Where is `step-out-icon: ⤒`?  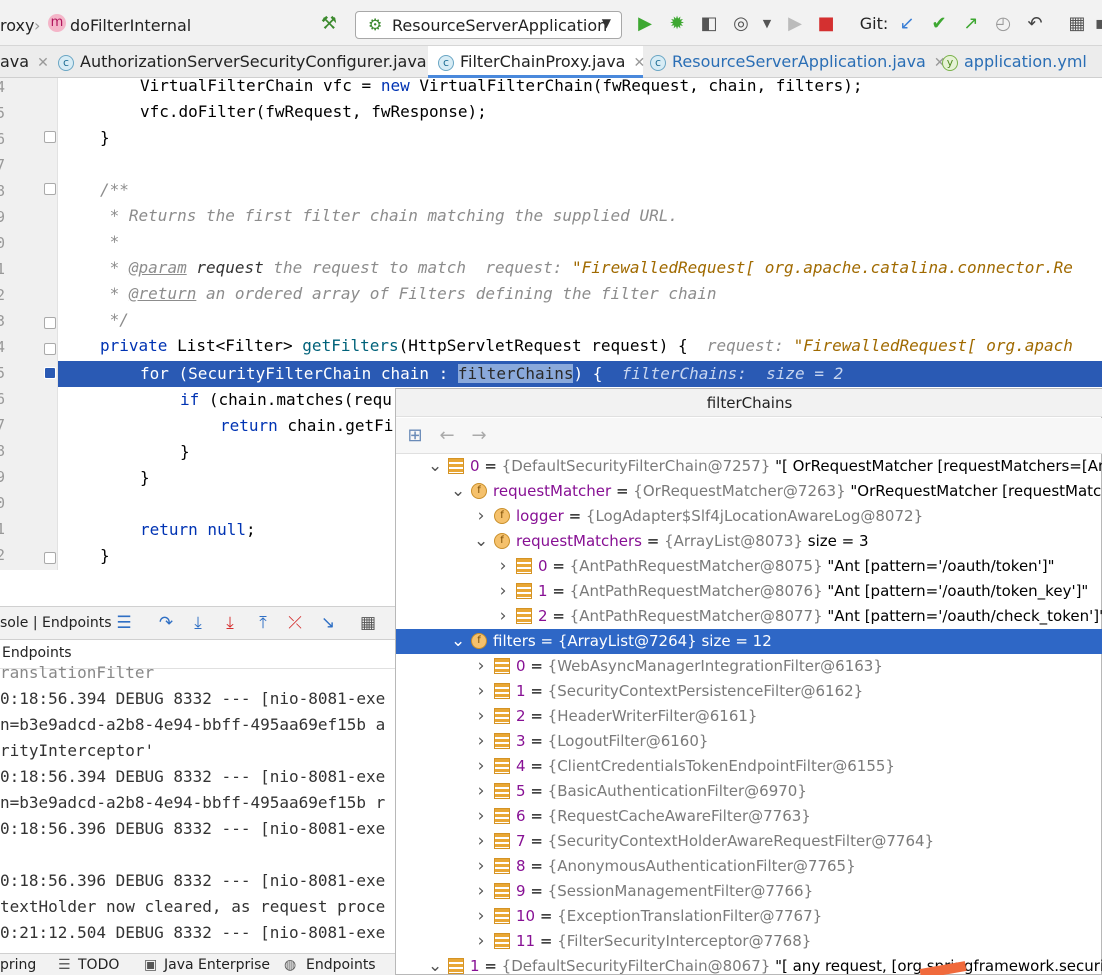 step-out-icon: ⤒ is located at coordinates (263, 623).